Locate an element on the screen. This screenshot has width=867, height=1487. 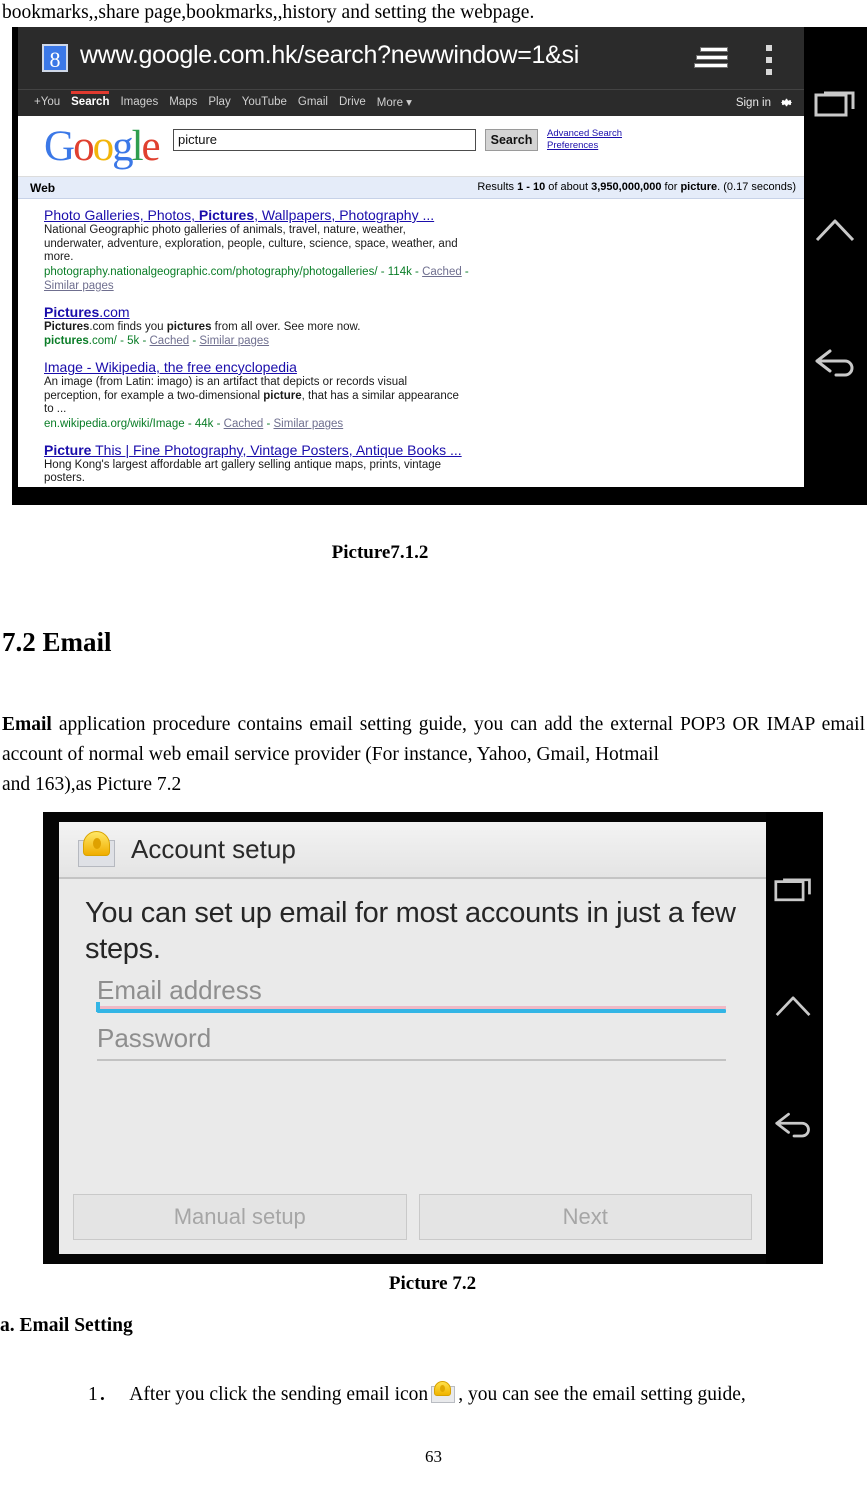
result-title-link: Pictures.com is located at coordinates (424, 312).